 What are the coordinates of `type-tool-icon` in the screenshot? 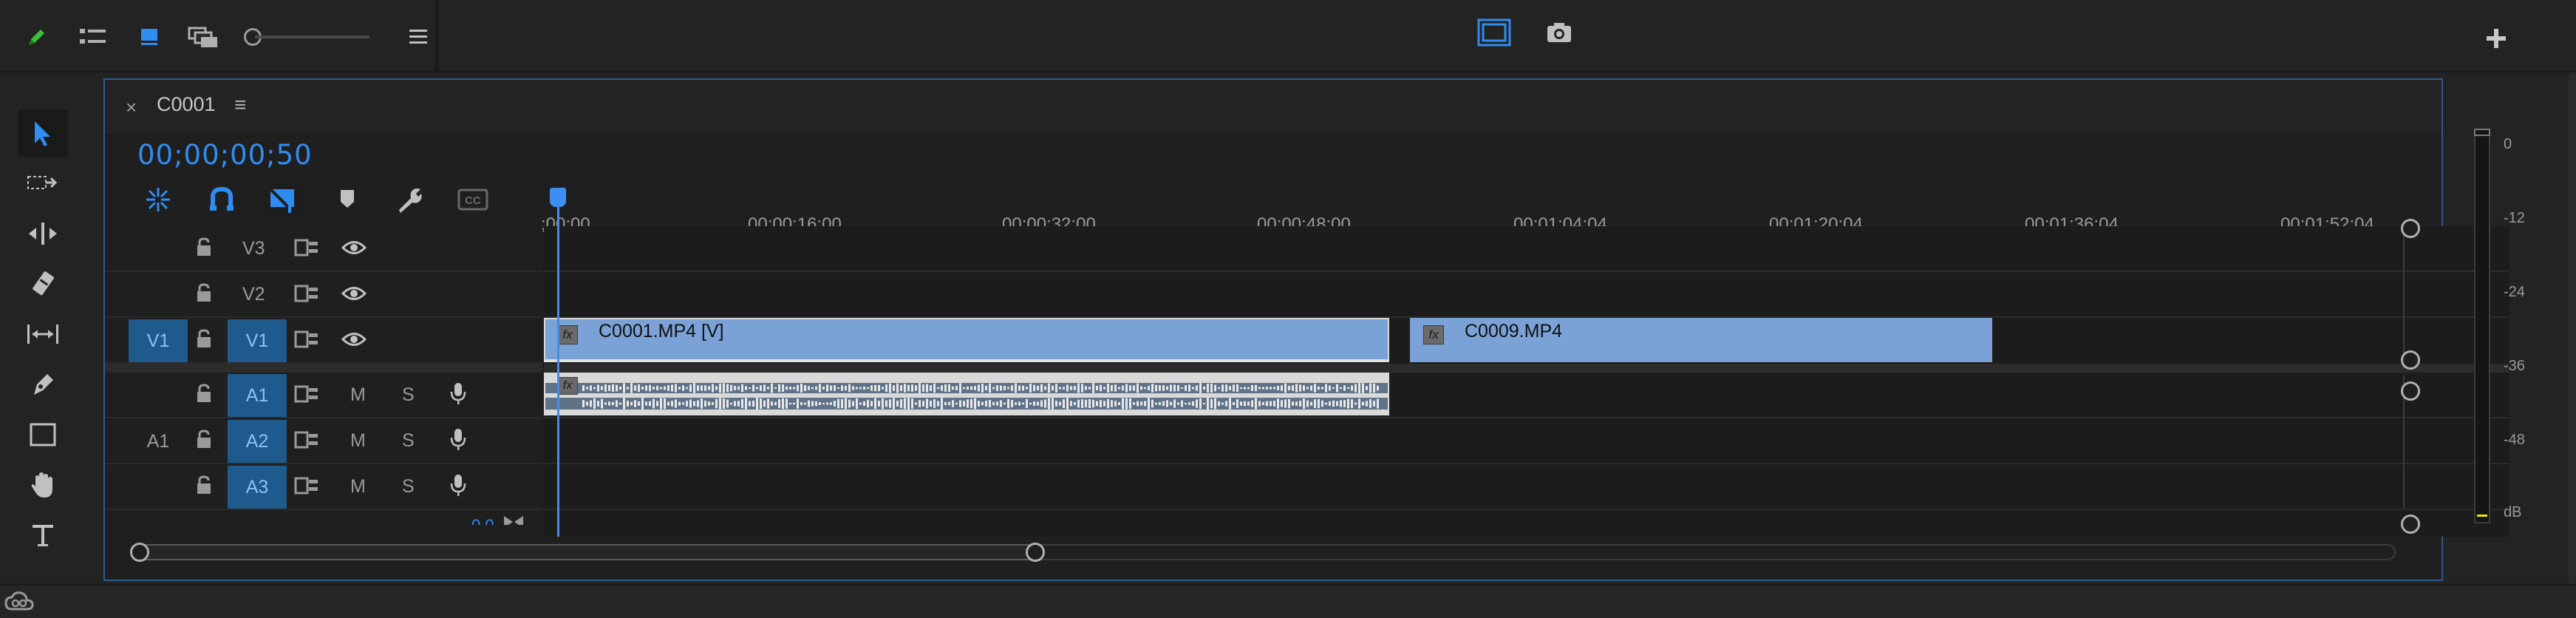 It's located at (43, 535).